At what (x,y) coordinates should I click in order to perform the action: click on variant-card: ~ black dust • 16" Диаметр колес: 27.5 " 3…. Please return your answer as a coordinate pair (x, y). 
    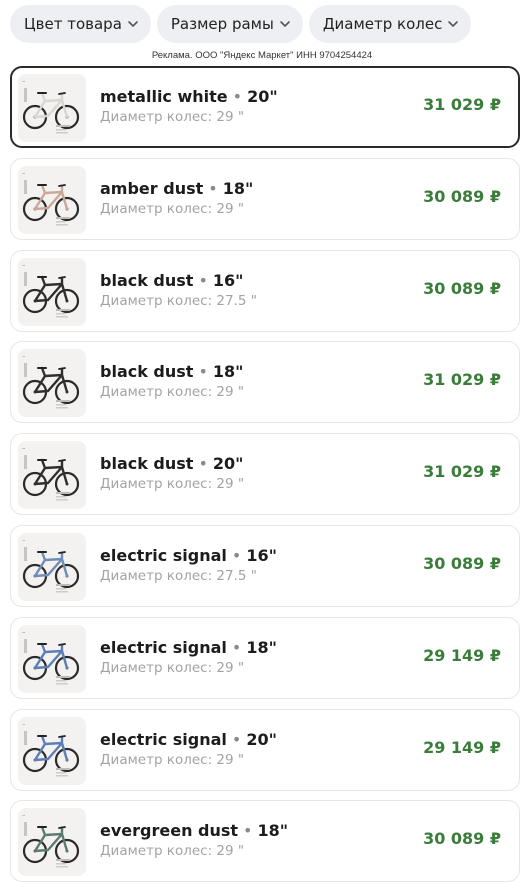
    Looking at the image, I should click on (265, 290).